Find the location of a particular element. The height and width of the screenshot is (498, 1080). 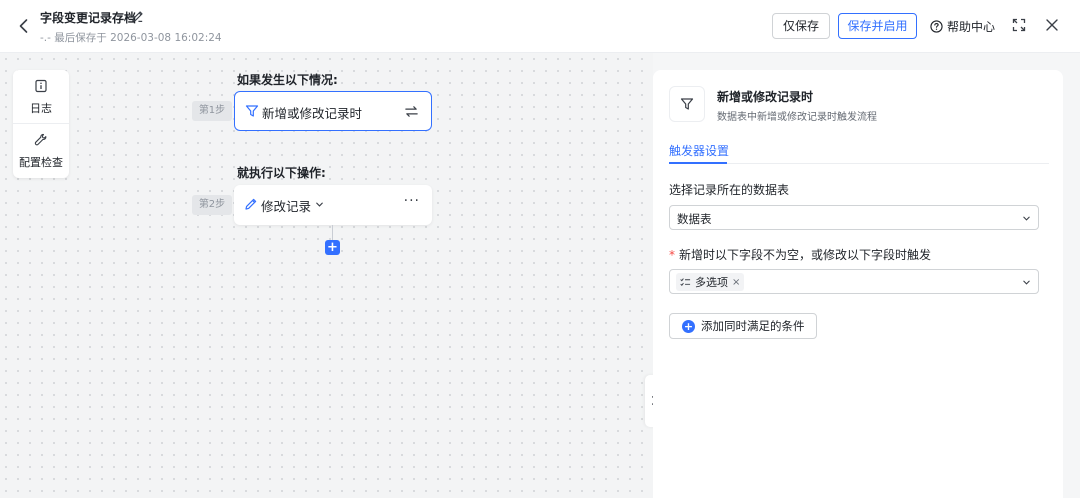

save-and-enable-button: 保存并启用 is located at coordinates (877, 26).